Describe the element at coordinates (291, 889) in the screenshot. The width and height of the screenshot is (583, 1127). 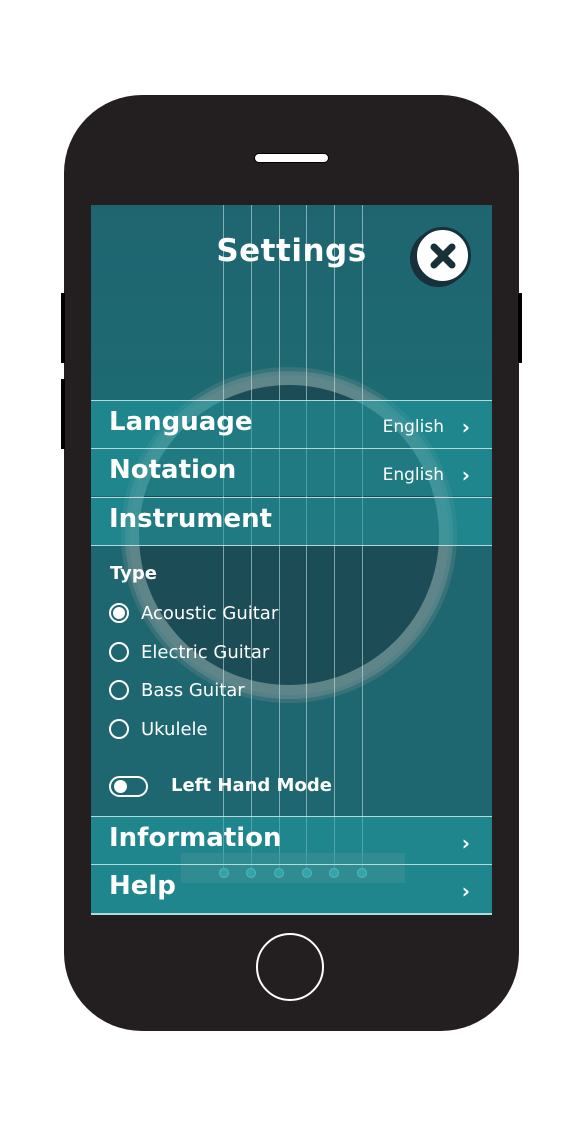
I see `help-row: Help ›` at that location.